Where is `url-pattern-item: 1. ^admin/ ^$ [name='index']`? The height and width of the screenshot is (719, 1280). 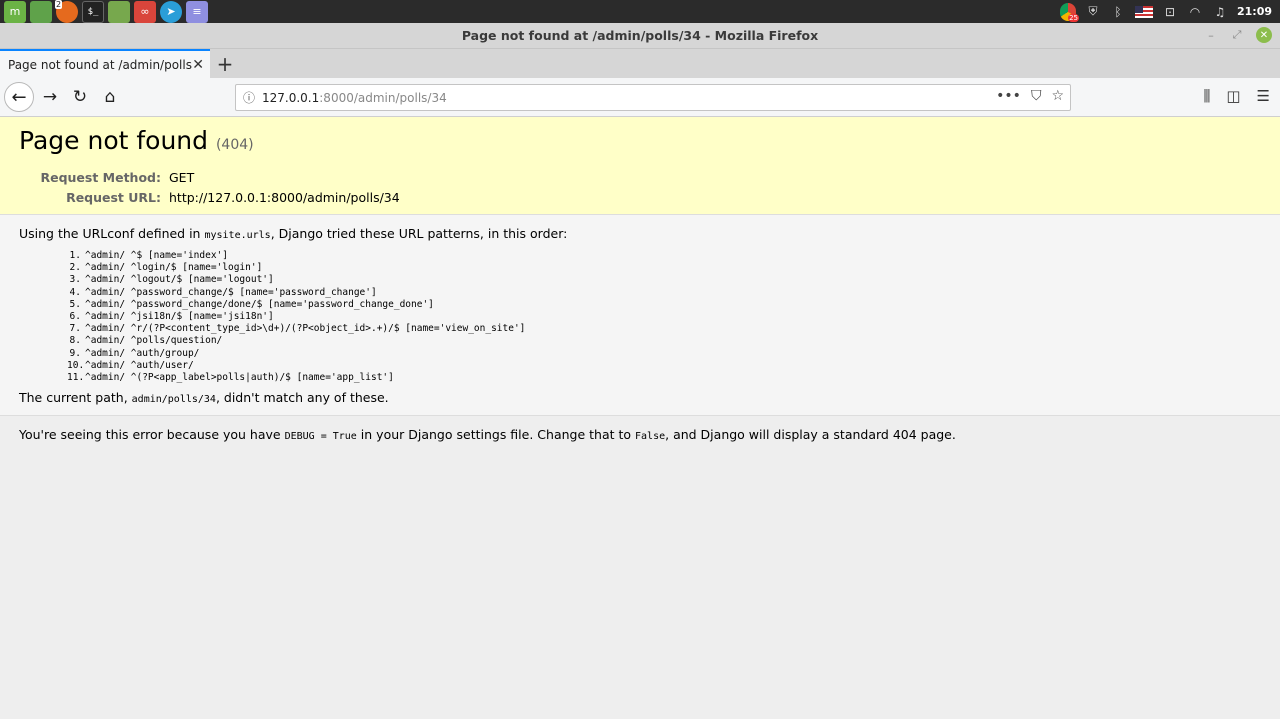
url-pattern-item: 1. ^admin/ ^$ [name='index'] is located at coordinates (664, 256).